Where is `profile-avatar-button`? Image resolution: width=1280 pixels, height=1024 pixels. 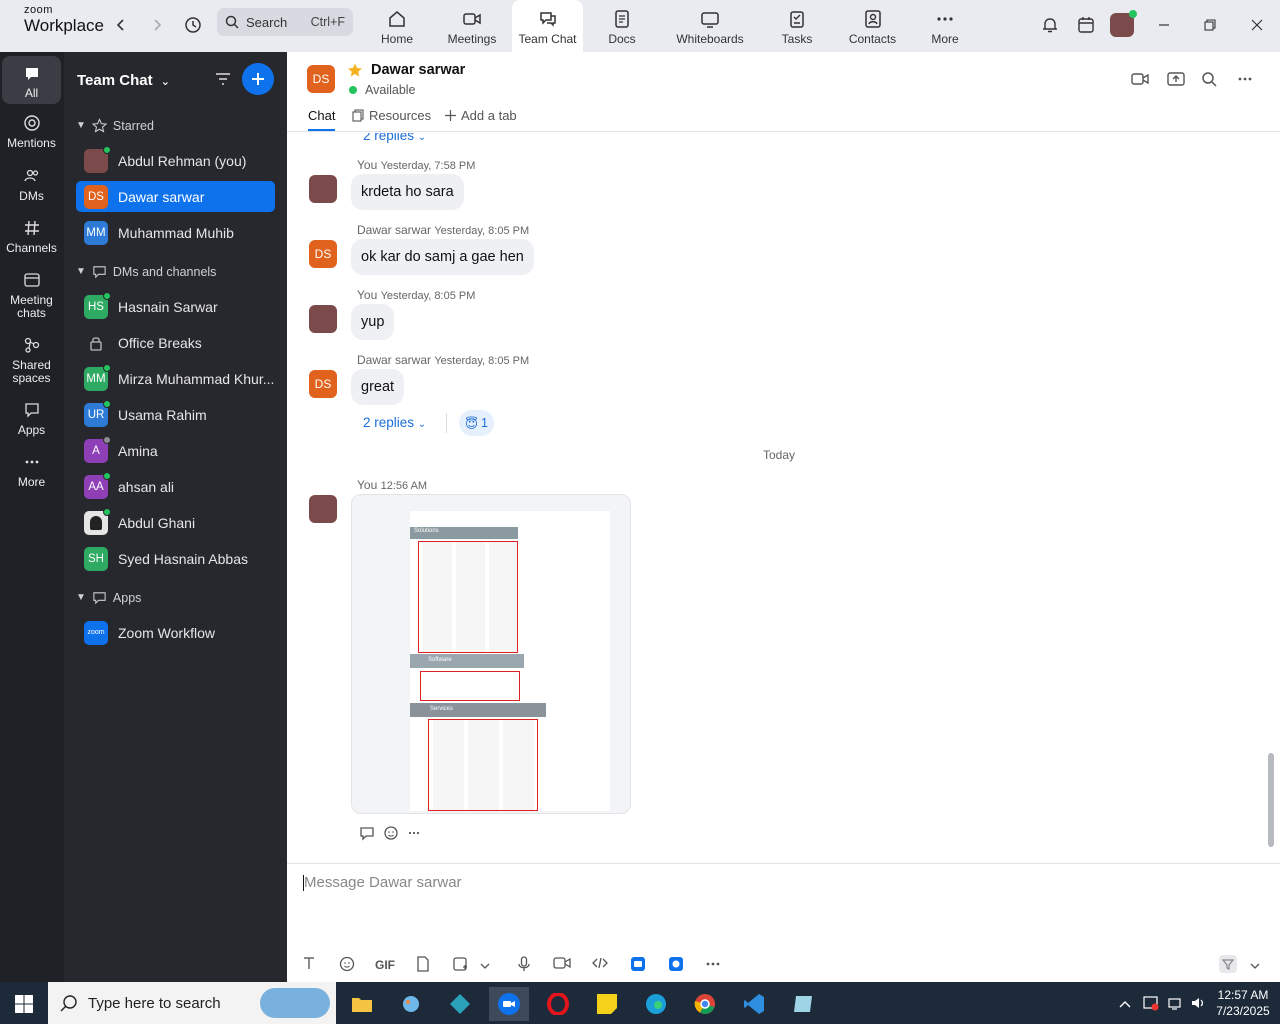 profile-avatar-button is located at coordinates (1123, 24).